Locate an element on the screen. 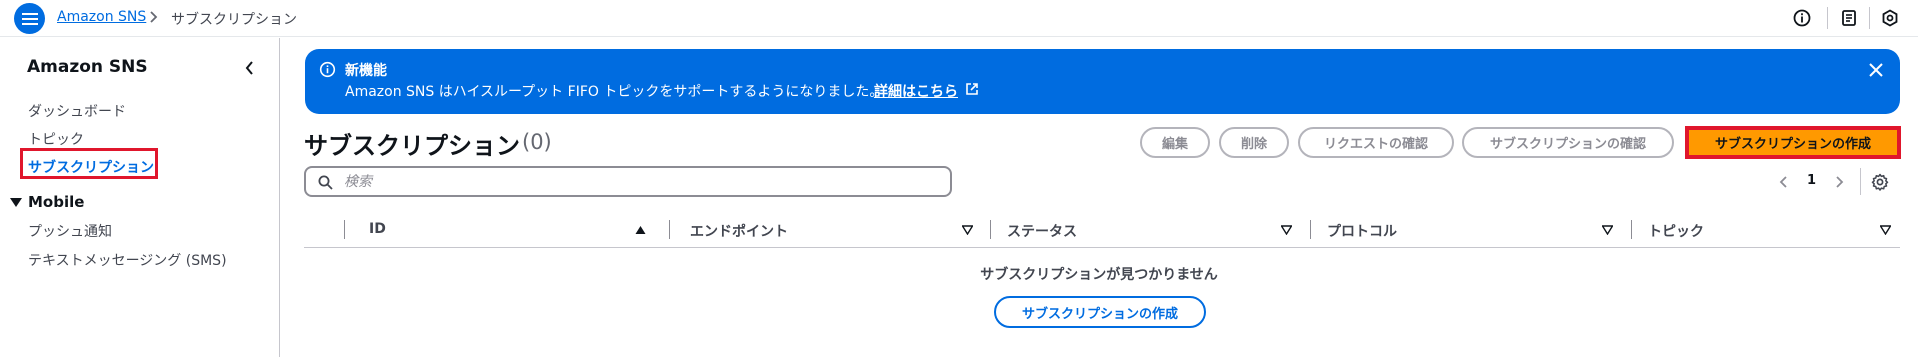  pagination-divider is located at coordinates (1860, 181).